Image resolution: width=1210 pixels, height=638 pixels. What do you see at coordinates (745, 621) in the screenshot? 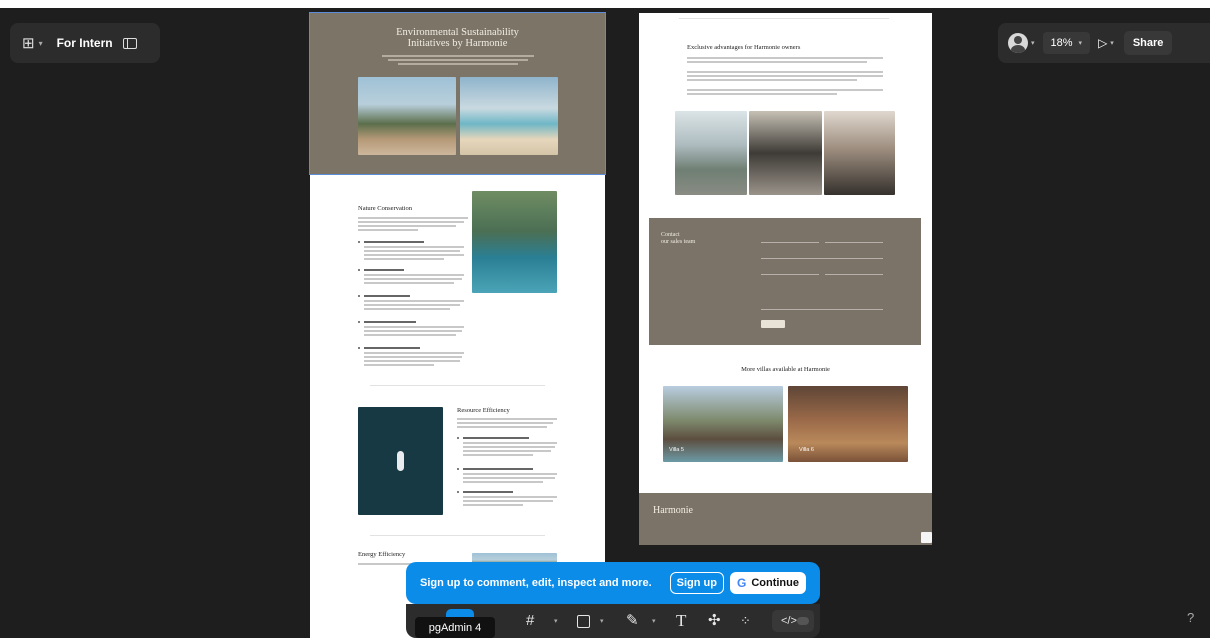
I see `actions-tool-icon: ⁘` at bounding box center [745, 621].